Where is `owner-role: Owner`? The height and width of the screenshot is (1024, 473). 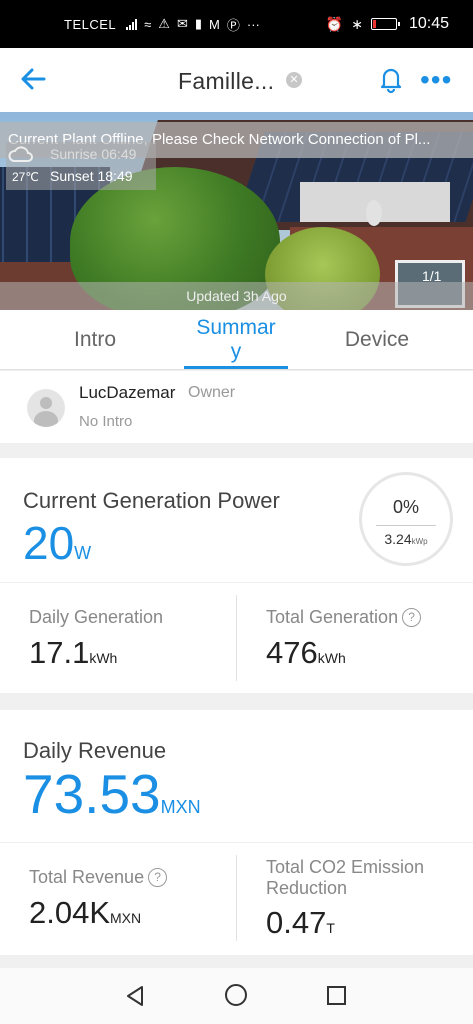 owner-role: Owner is located at coordinates (212, 392).